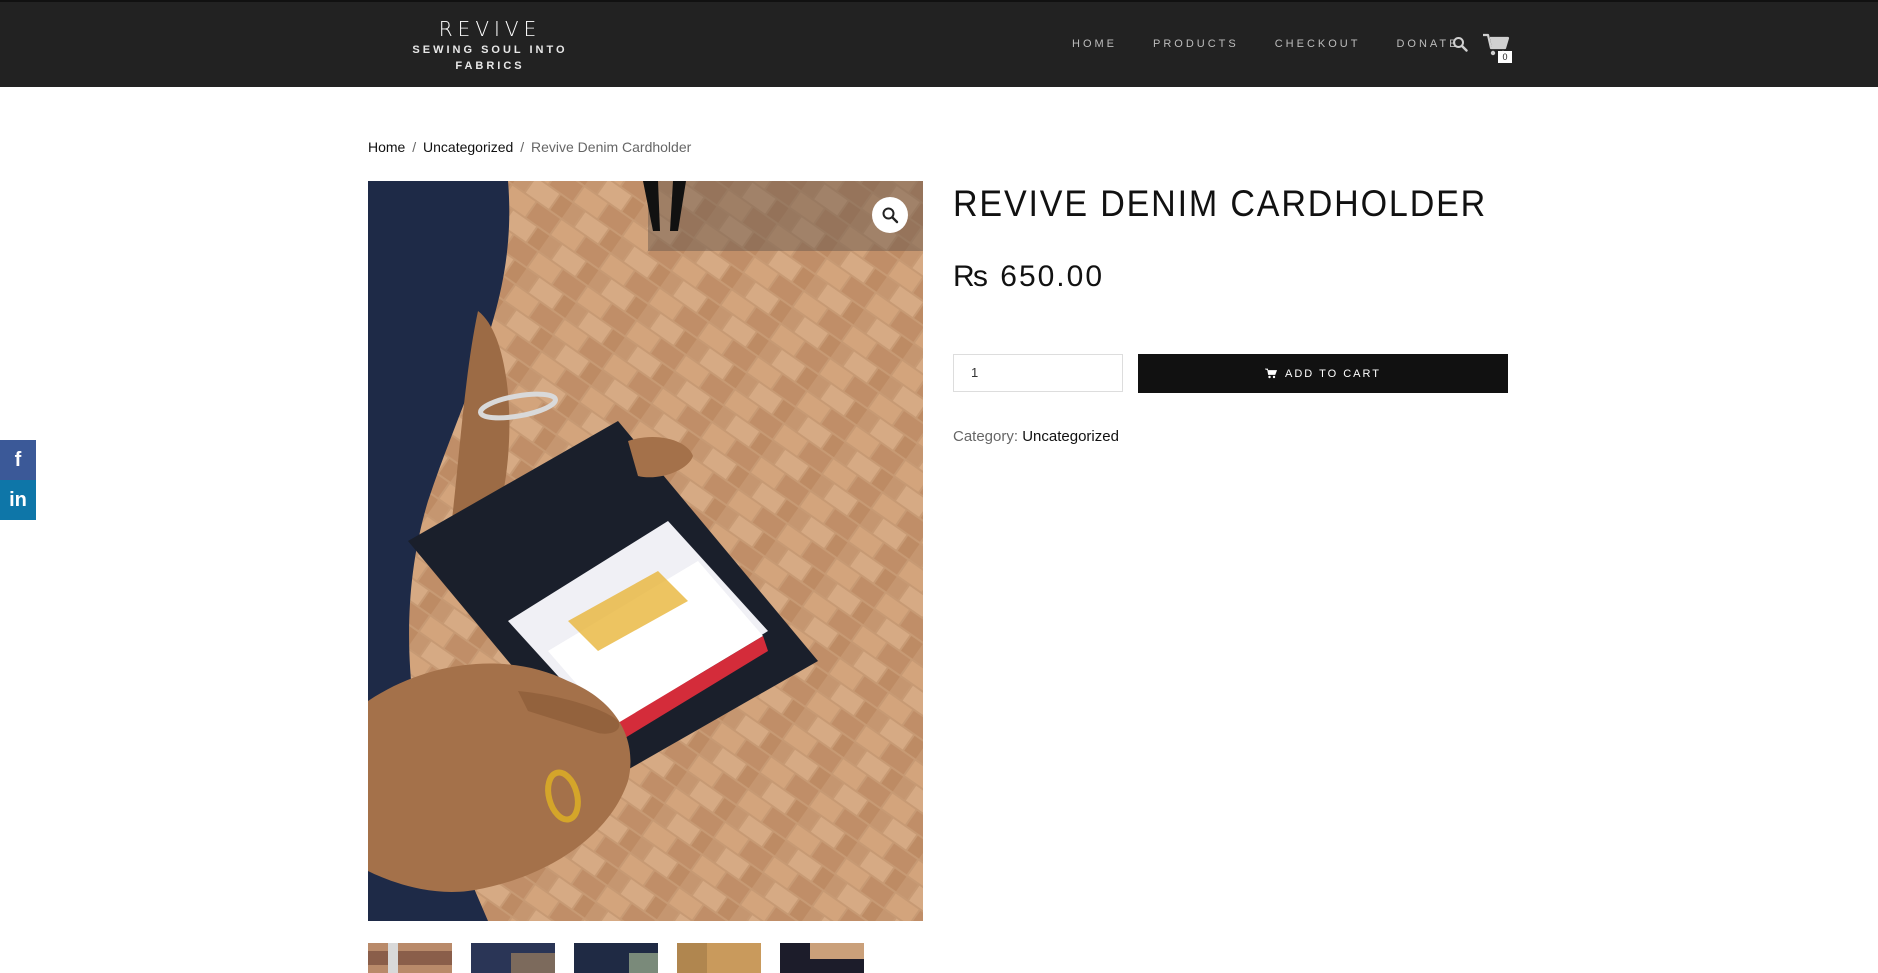 This screenshot has width=1878, height=973. I want to click on product-category: Category: Uncategorized, so click(1036, 436).